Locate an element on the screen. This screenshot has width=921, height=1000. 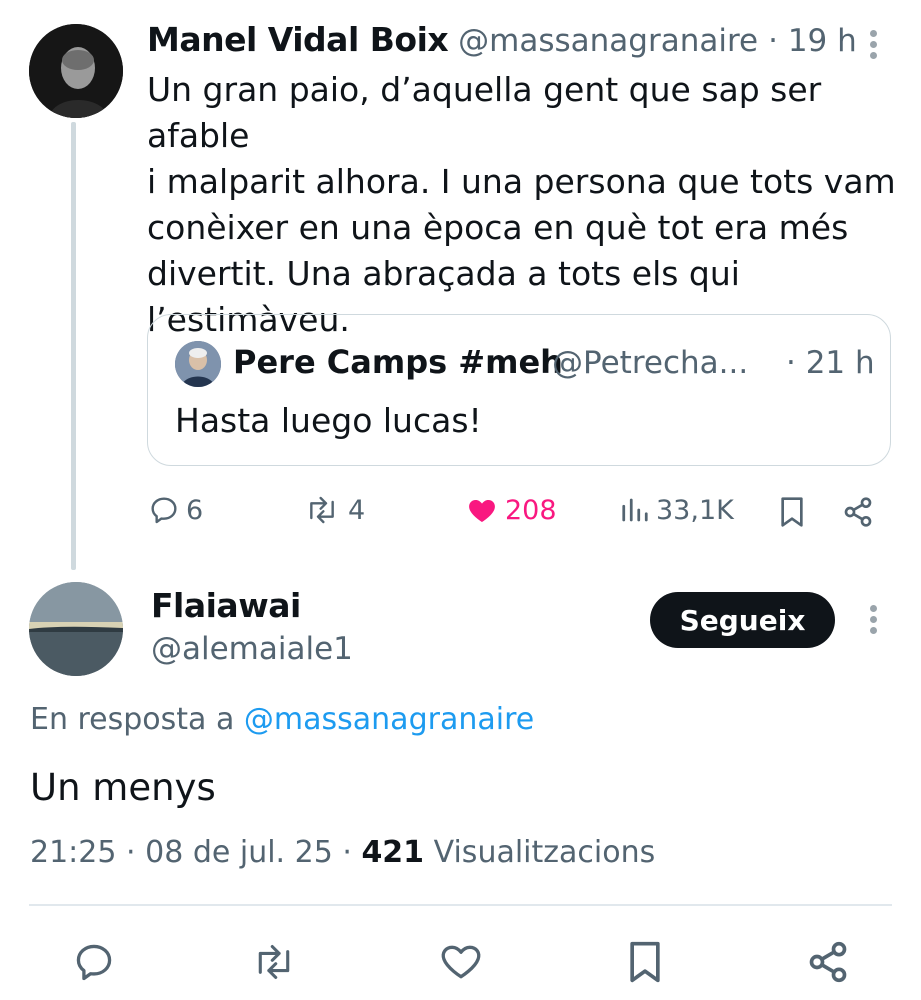
bottom-like-button is located at coordinates (460, 962).